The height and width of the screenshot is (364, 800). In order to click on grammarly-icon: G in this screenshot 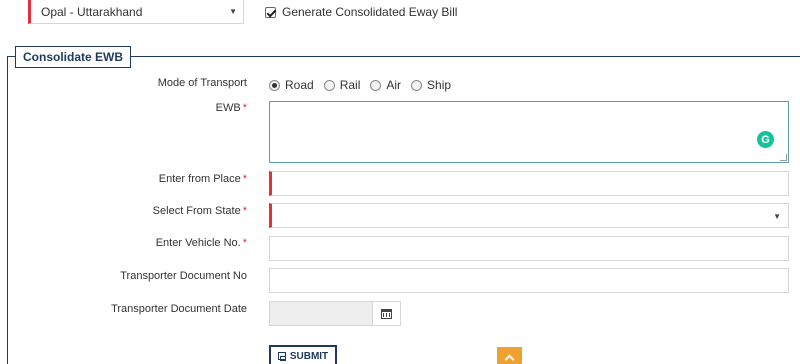, I will do `click(765, 139)`.